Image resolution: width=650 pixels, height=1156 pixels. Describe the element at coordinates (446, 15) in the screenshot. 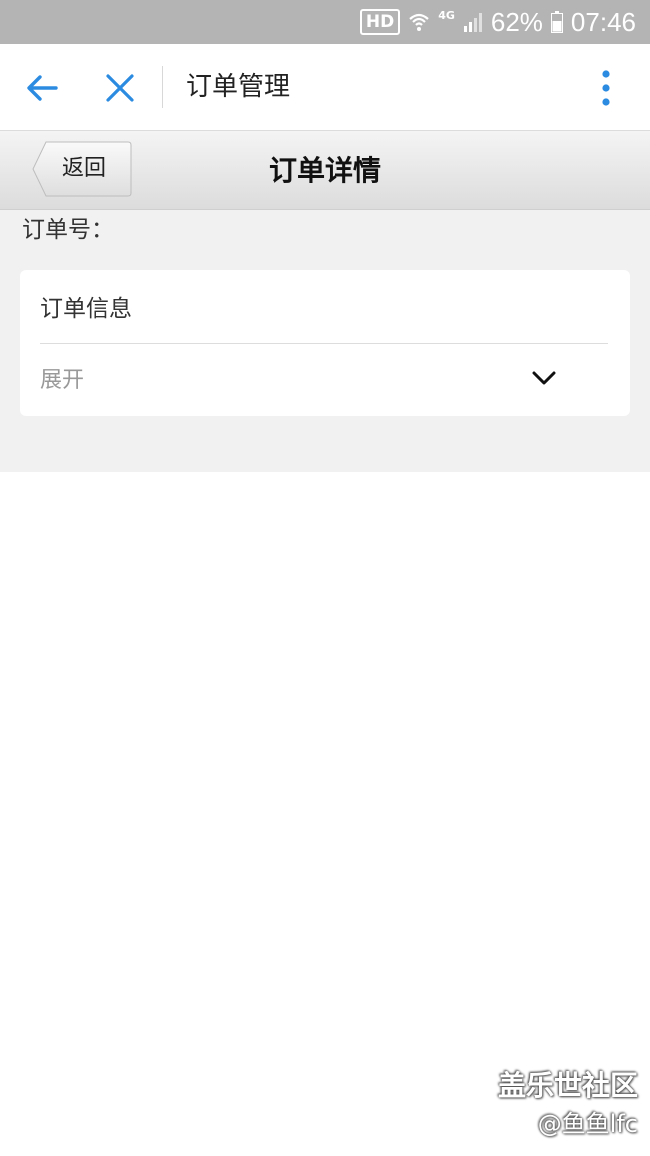

I see `network-type: 4G` at that location.